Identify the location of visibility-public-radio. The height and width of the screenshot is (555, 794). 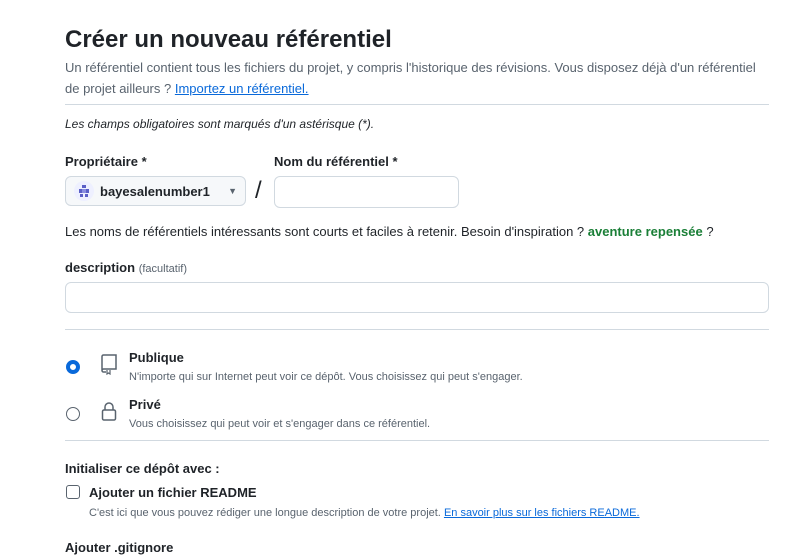
(73, 367).